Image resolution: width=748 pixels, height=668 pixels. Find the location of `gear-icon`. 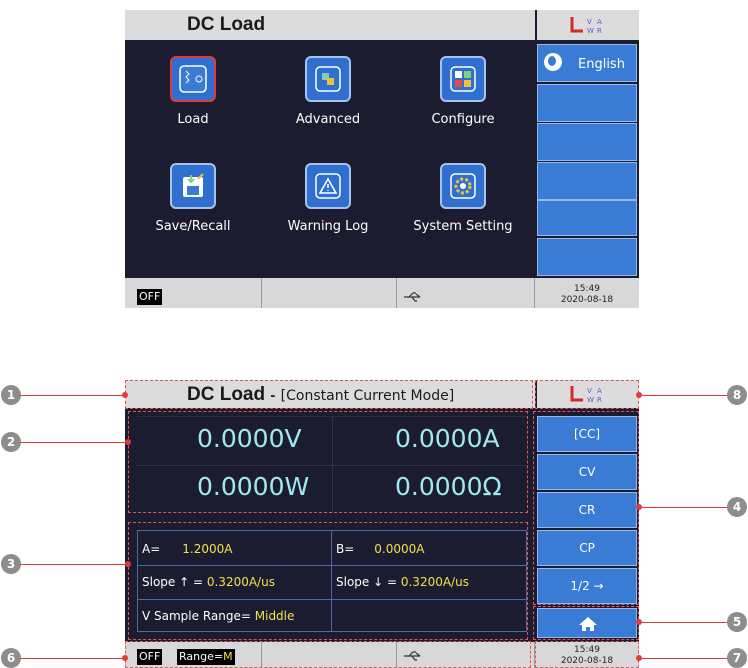

gear-icon is located at coordinates (463, 186).